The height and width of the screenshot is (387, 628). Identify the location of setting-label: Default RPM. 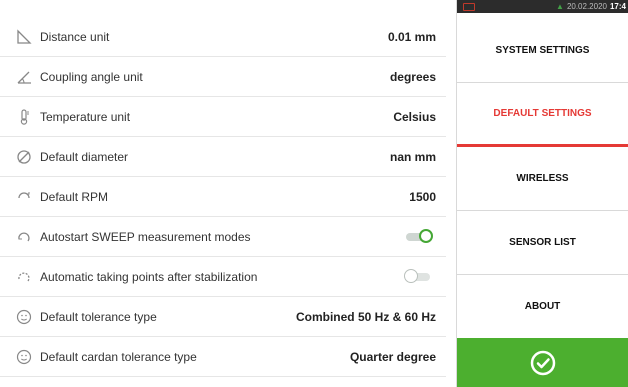
(74, 196).